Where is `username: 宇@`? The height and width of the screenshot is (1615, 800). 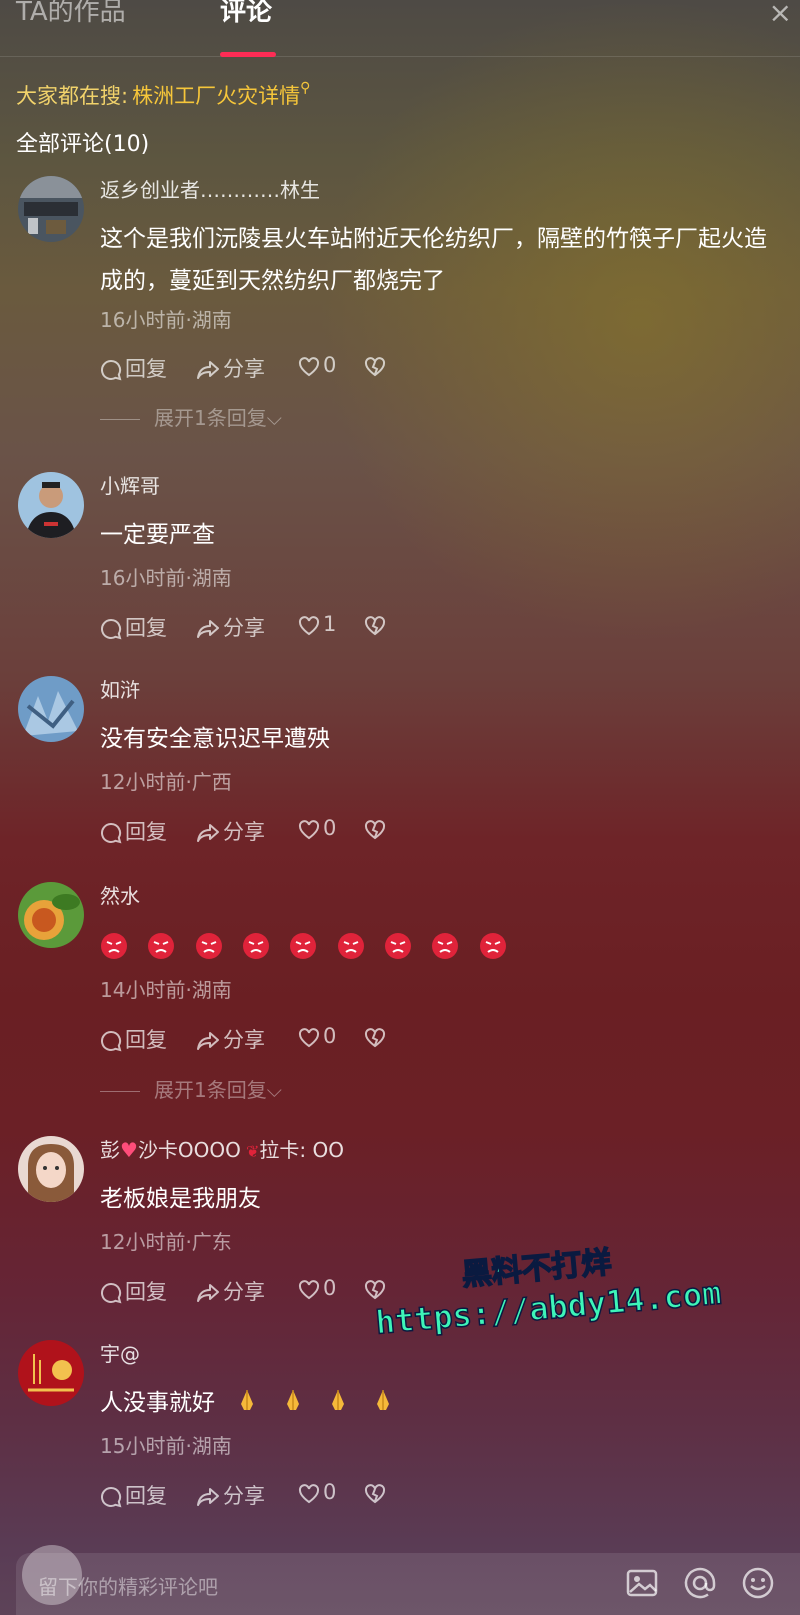 username: 宇@ is located at coordinates (120, 1352).